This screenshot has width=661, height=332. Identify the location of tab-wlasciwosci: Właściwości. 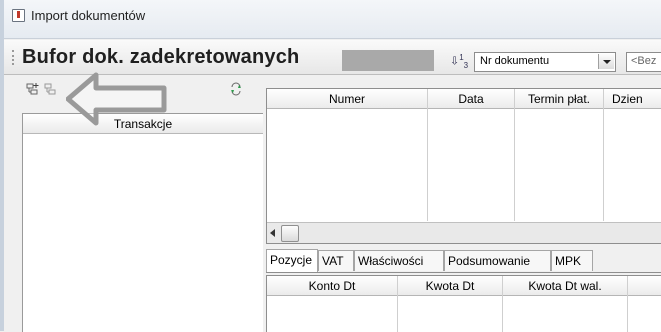
(399, 260).